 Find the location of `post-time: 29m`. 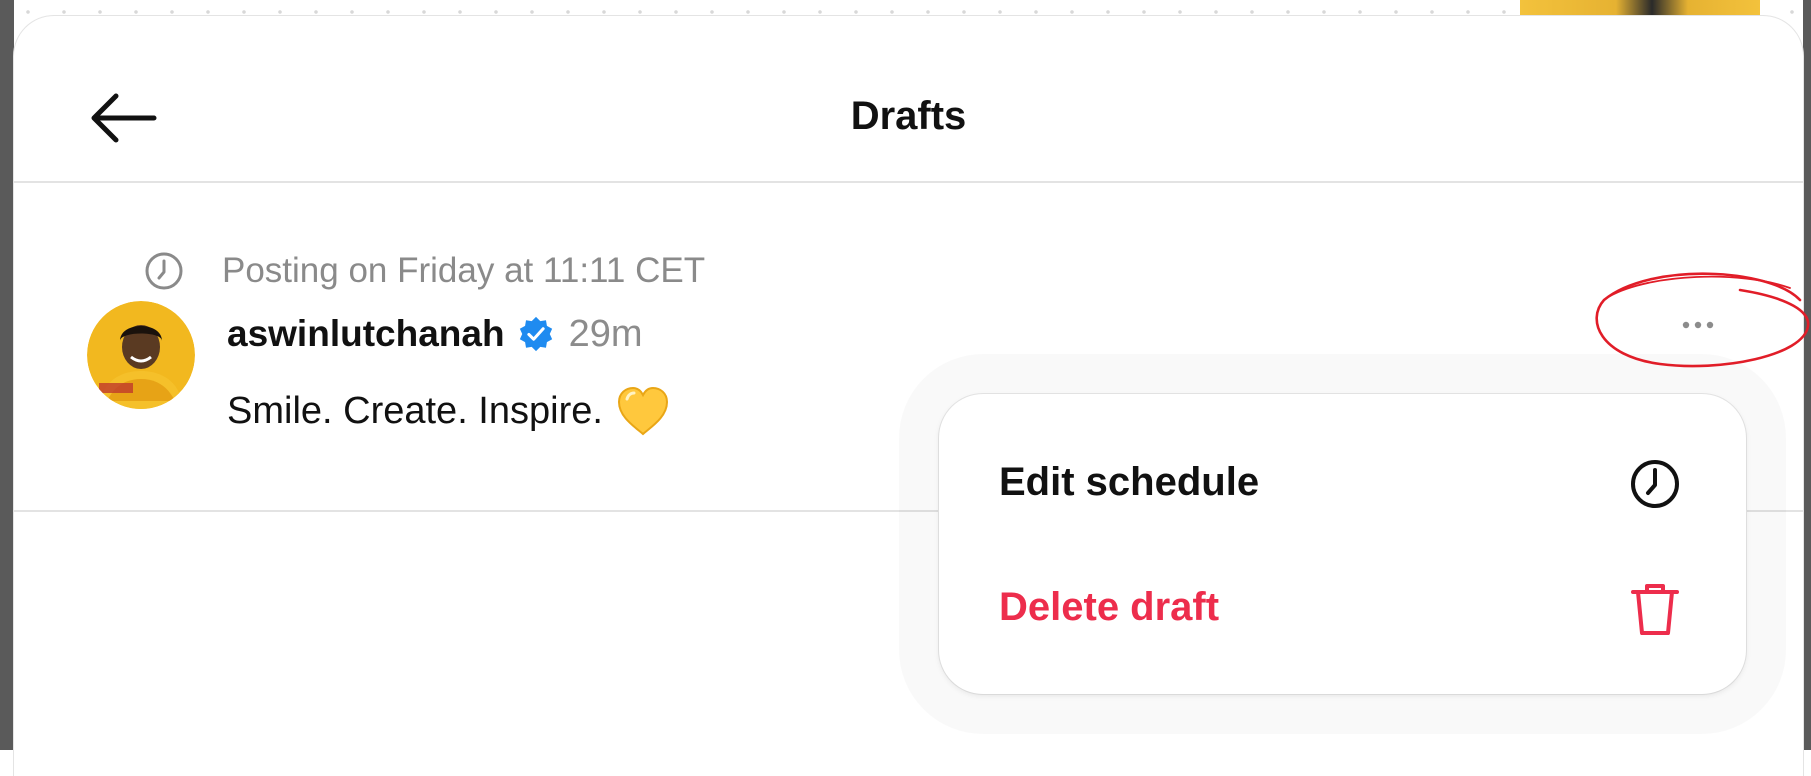

post-time: 29m is located at coordinates (605, 333).